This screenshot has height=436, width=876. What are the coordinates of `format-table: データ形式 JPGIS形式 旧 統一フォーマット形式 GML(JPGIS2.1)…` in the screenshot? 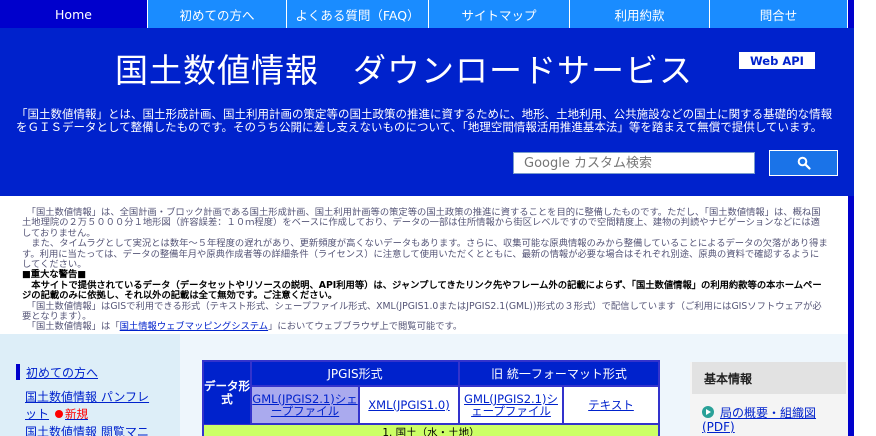 It's located at (431, 398).